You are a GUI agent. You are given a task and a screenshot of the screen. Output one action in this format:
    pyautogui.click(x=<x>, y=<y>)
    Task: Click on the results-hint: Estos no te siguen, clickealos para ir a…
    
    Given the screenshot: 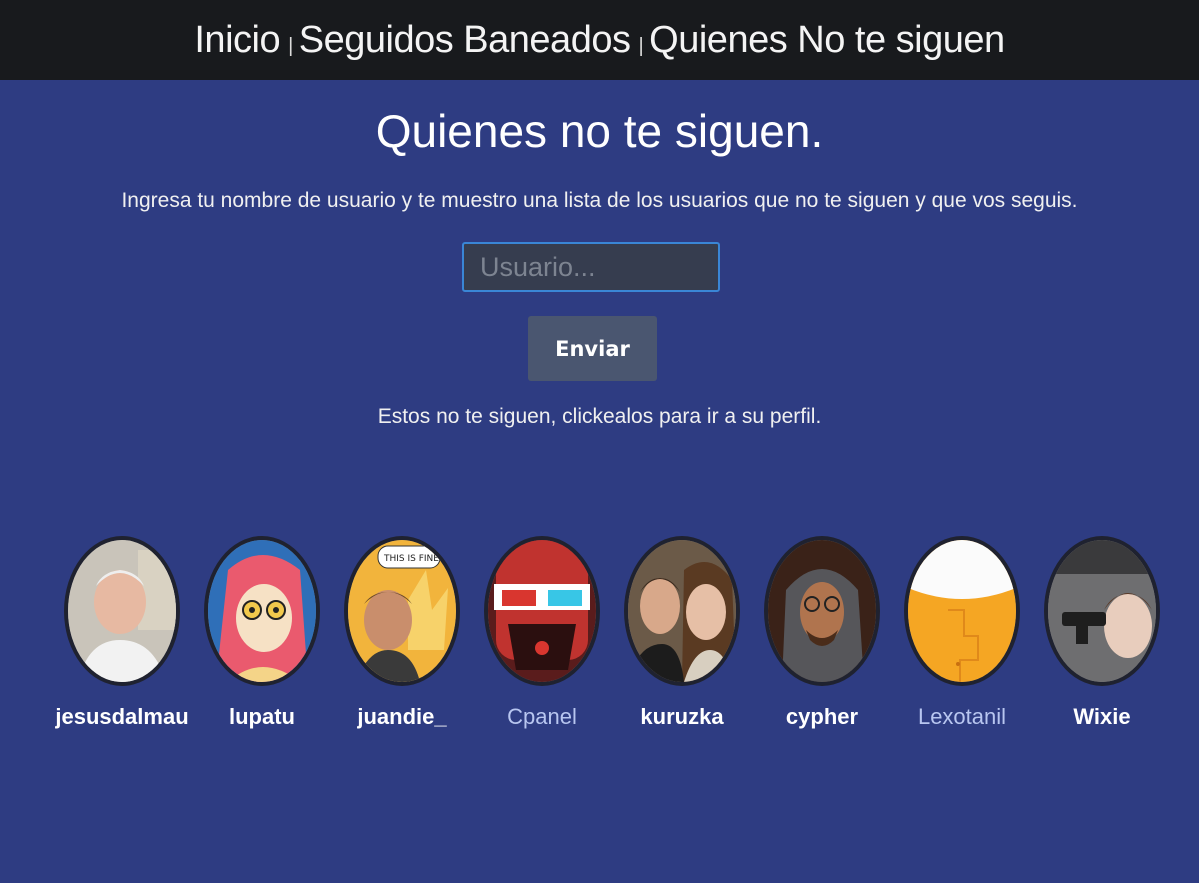 What is the action you would take?
    pyautogui.click(x=599, y=416)
    